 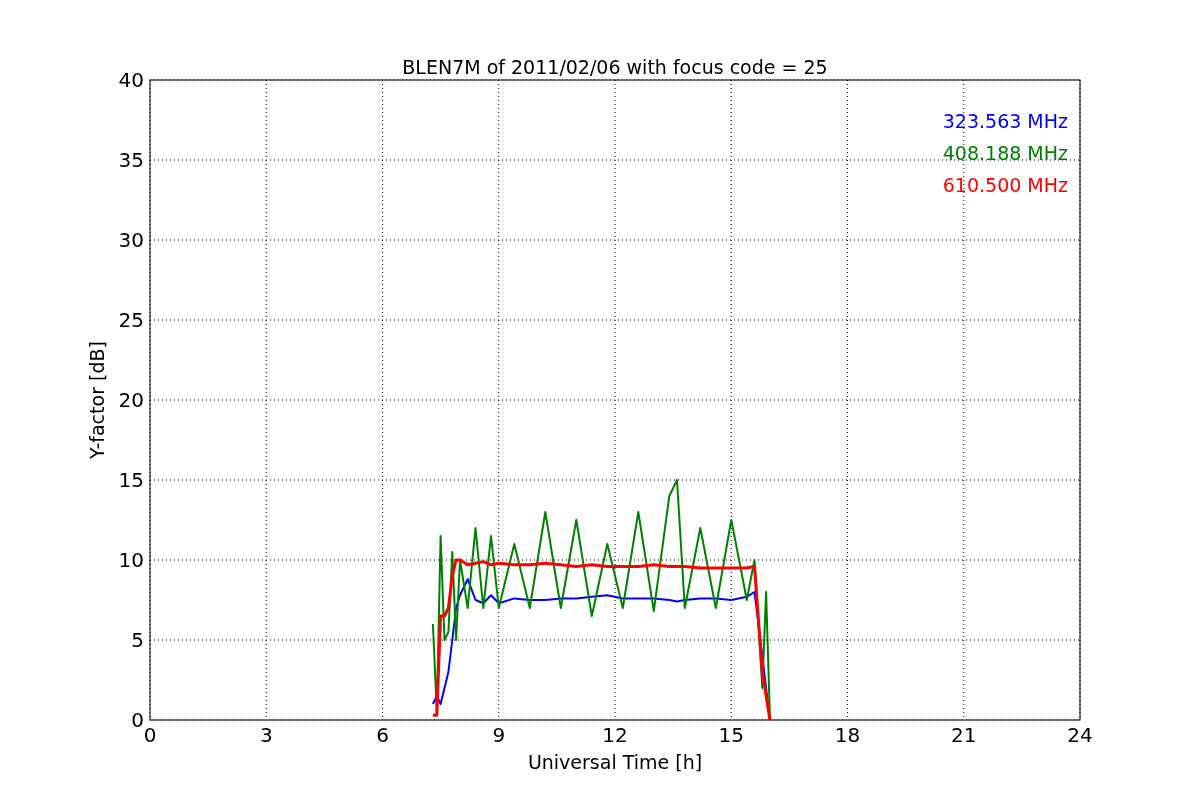 I want to click on legend-label: 610.500 MHz, so click(x=1005, y=185).